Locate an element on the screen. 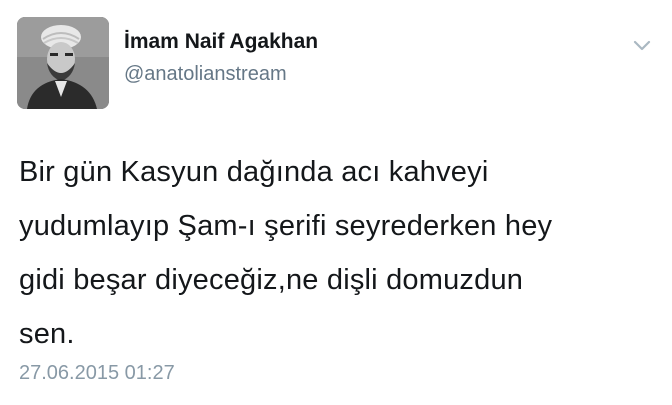  display-name: İmam Naif Agakhan is located at coordinates (221, 42).